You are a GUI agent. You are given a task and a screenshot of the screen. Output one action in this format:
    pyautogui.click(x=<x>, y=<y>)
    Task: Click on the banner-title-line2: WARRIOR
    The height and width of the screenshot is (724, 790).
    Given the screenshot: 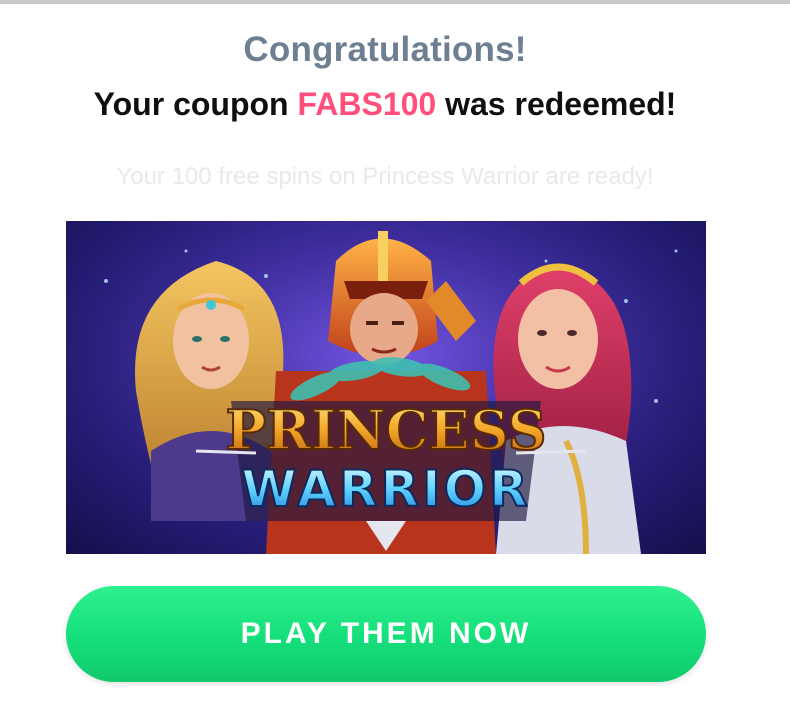 What is the action you would take?
    pyautogui.click(x=385, y=489)
    